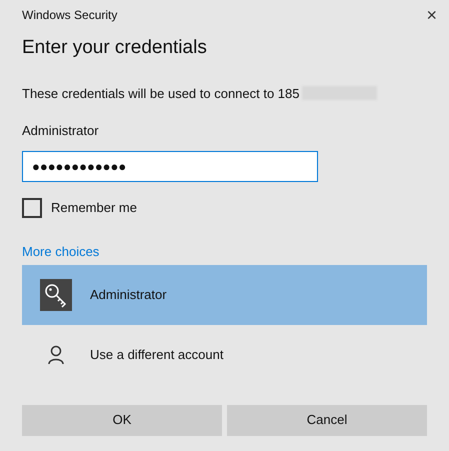 The image size is (449, 451). What do you see at coordinates (224, 354) in the screenshot?
I see `account-option: Use a different account` at bounding box center [224, 354].